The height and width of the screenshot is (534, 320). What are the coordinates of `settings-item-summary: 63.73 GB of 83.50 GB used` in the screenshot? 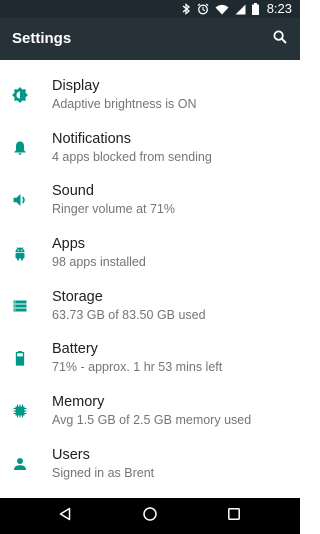 It's located at (129, 314).